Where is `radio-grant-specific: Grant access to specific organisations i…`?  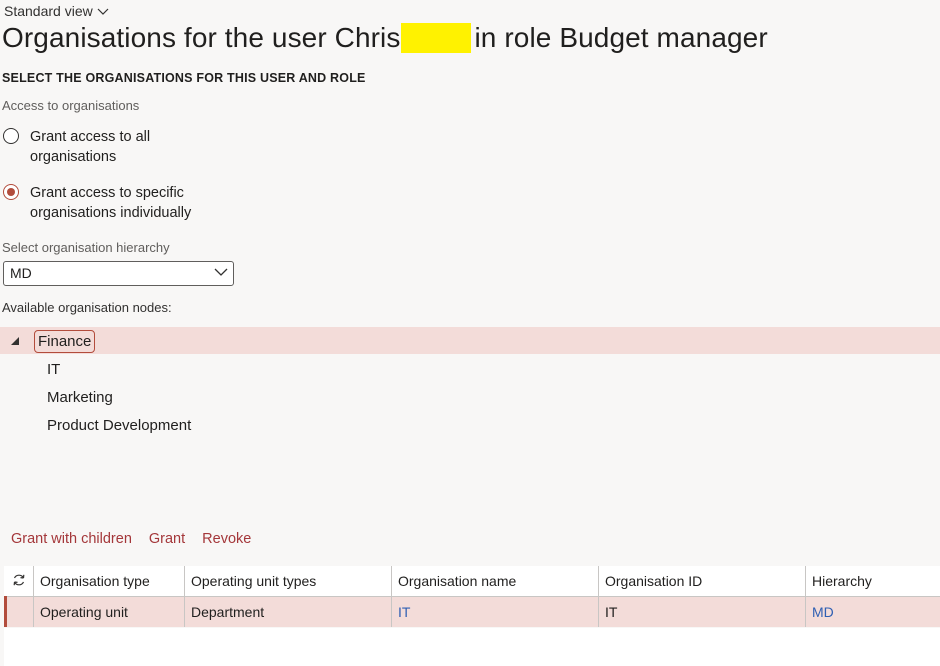
radio-grant-specific: Grant access to specific organisations i… is located at coordinates (116, 203).